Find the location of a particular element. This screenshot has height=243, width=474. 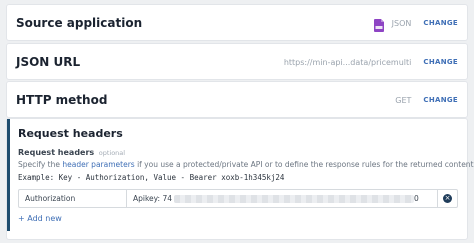

source-application-title: Source application is located at coordinates (79, 23).